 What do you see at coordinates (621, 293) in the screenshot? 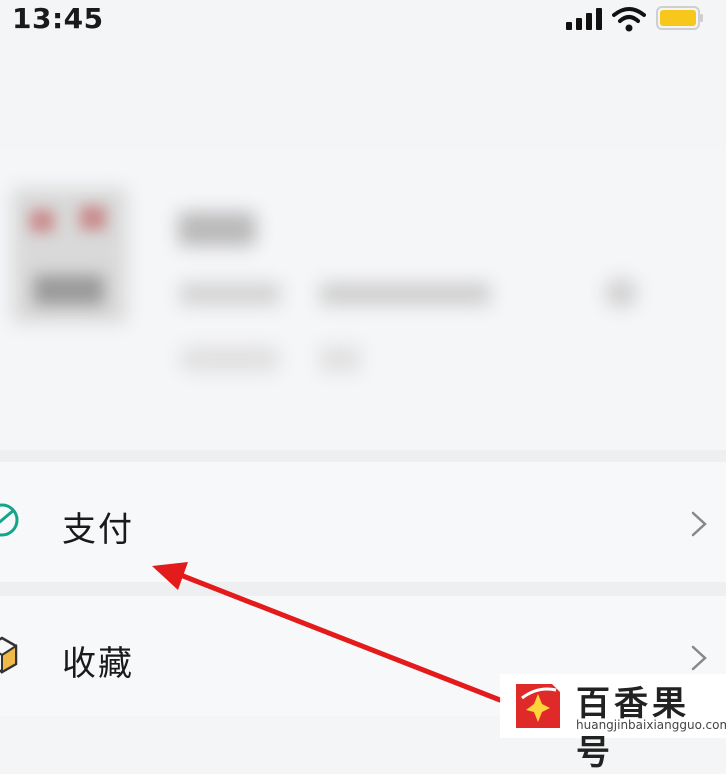
I see `qr-code-icon` at bounding box center [621, 293].